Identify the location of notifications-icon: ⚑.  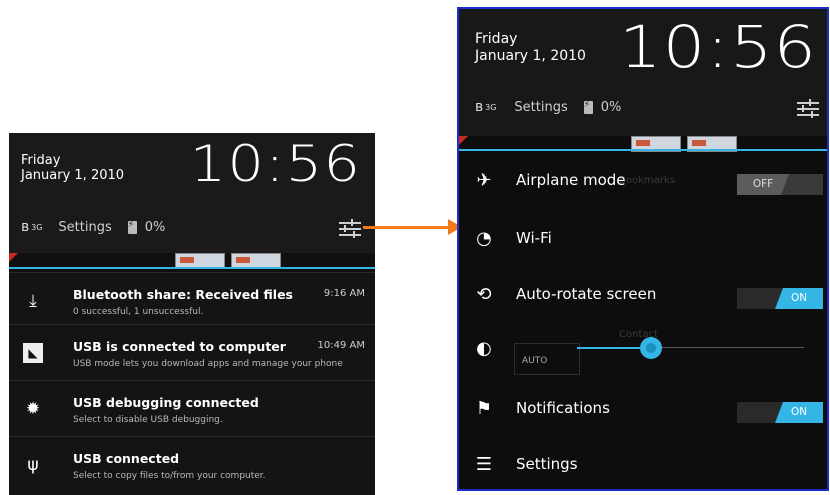
(484, 408).